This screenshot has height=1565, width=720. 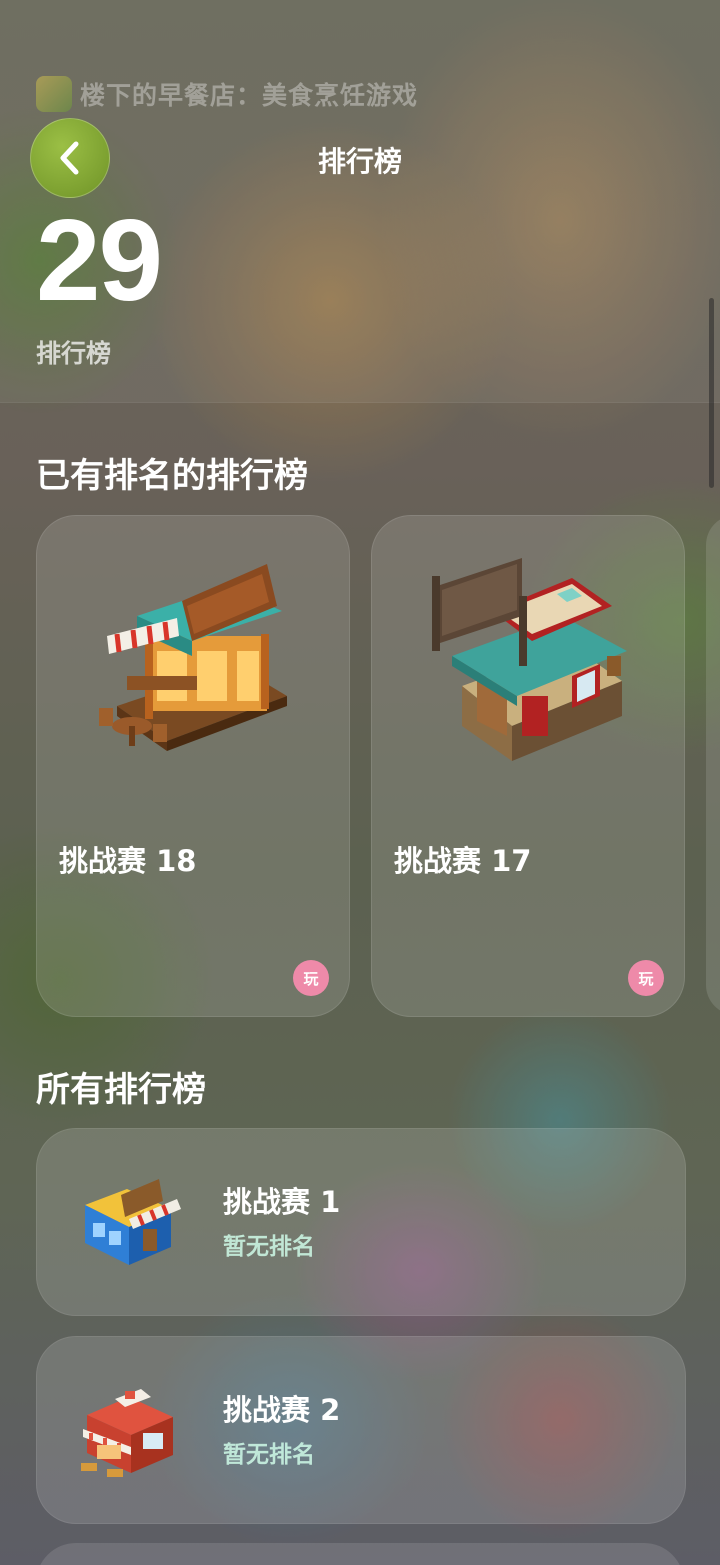 I want to click on page-title: 排行榜, so click(x=359, y=161).